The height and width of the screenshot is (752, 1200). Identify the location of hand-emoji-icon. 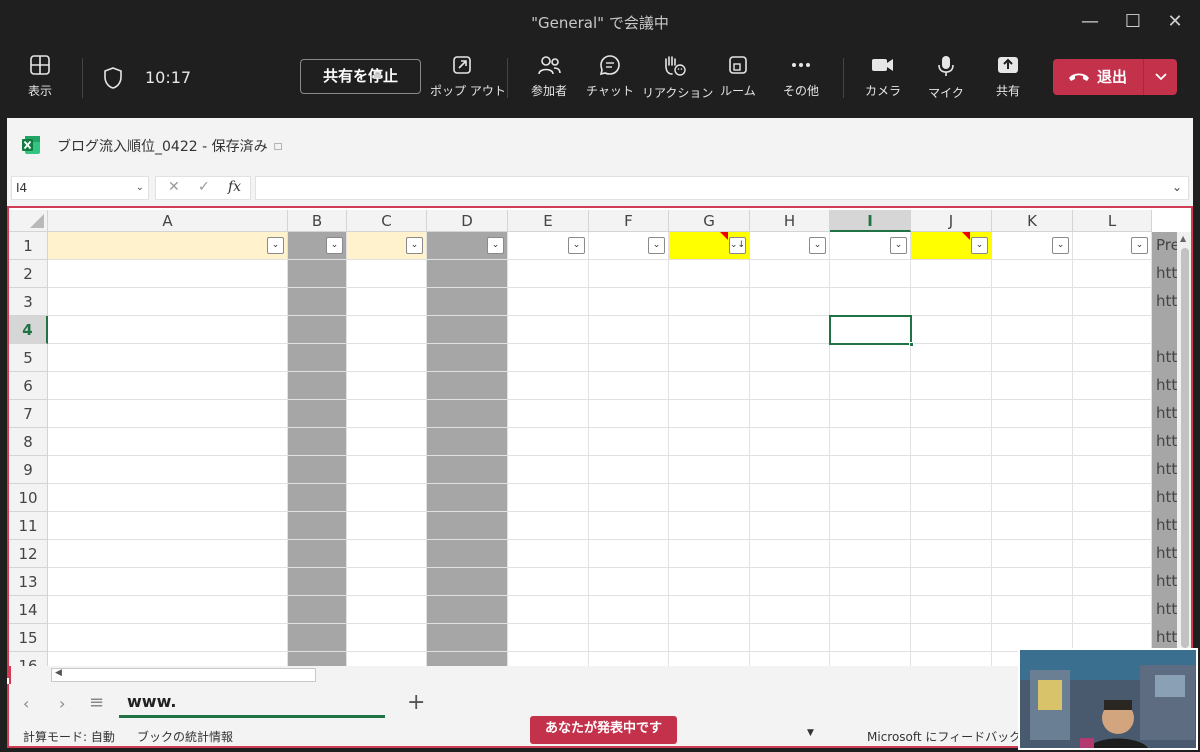
(675, 66).